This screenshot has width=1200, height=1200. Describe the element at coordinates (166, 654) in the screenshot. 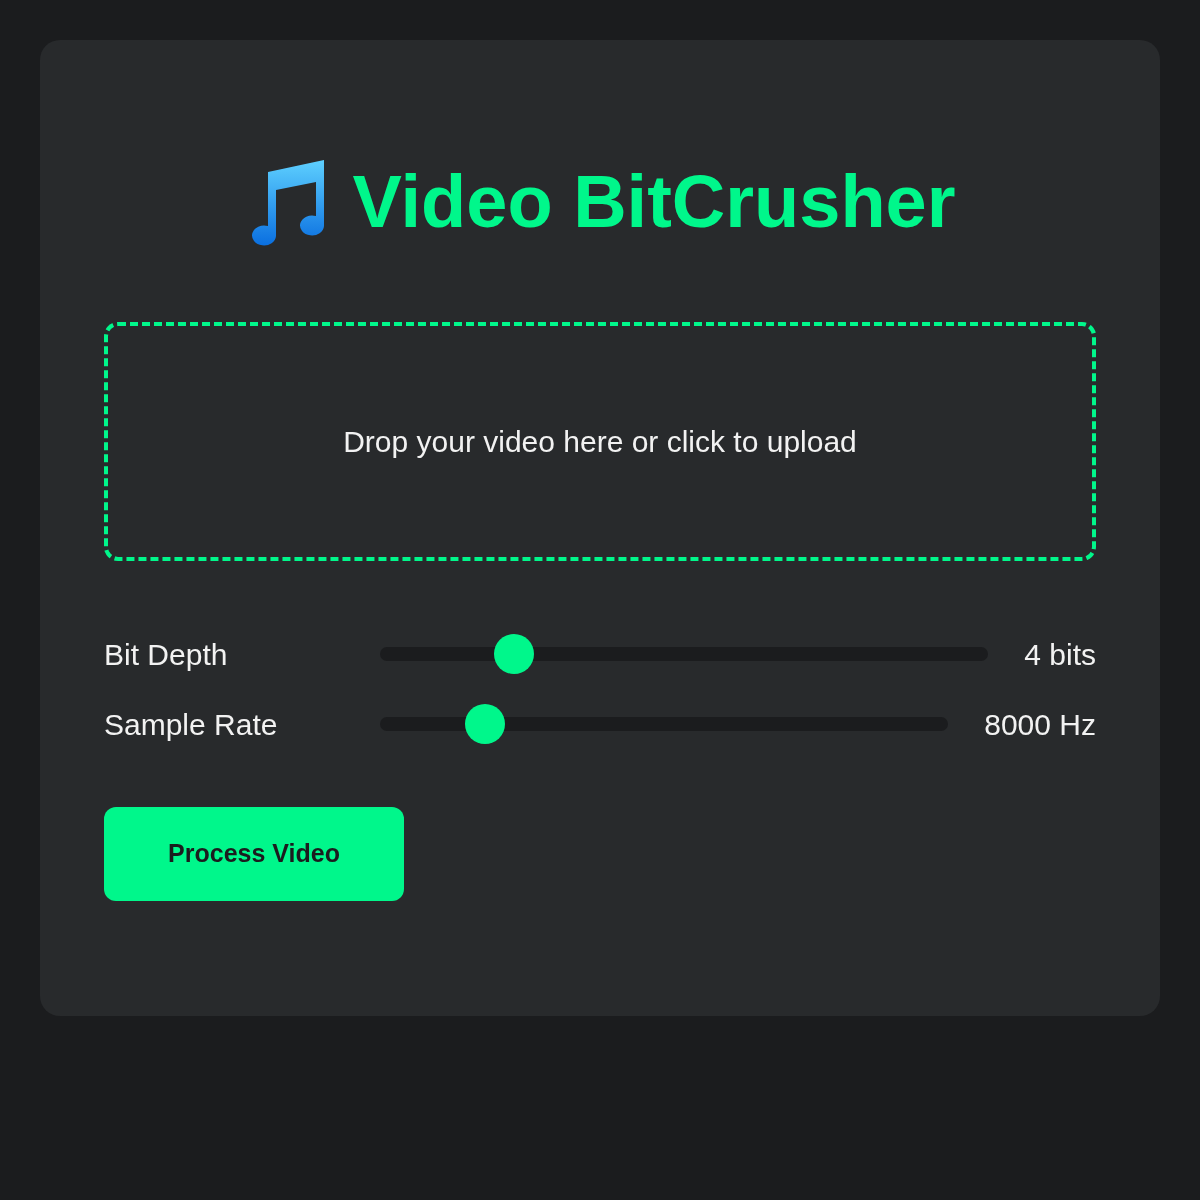

I see `slider-label: Bit Depth` at that location.